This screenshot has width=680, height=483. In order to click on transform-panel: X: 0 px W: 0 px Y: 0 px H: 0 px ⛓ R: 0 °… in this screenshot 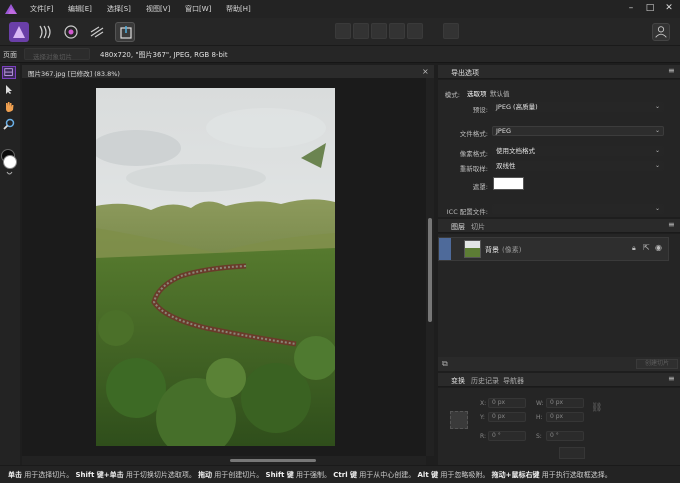, I will do `click(559, 426)`.